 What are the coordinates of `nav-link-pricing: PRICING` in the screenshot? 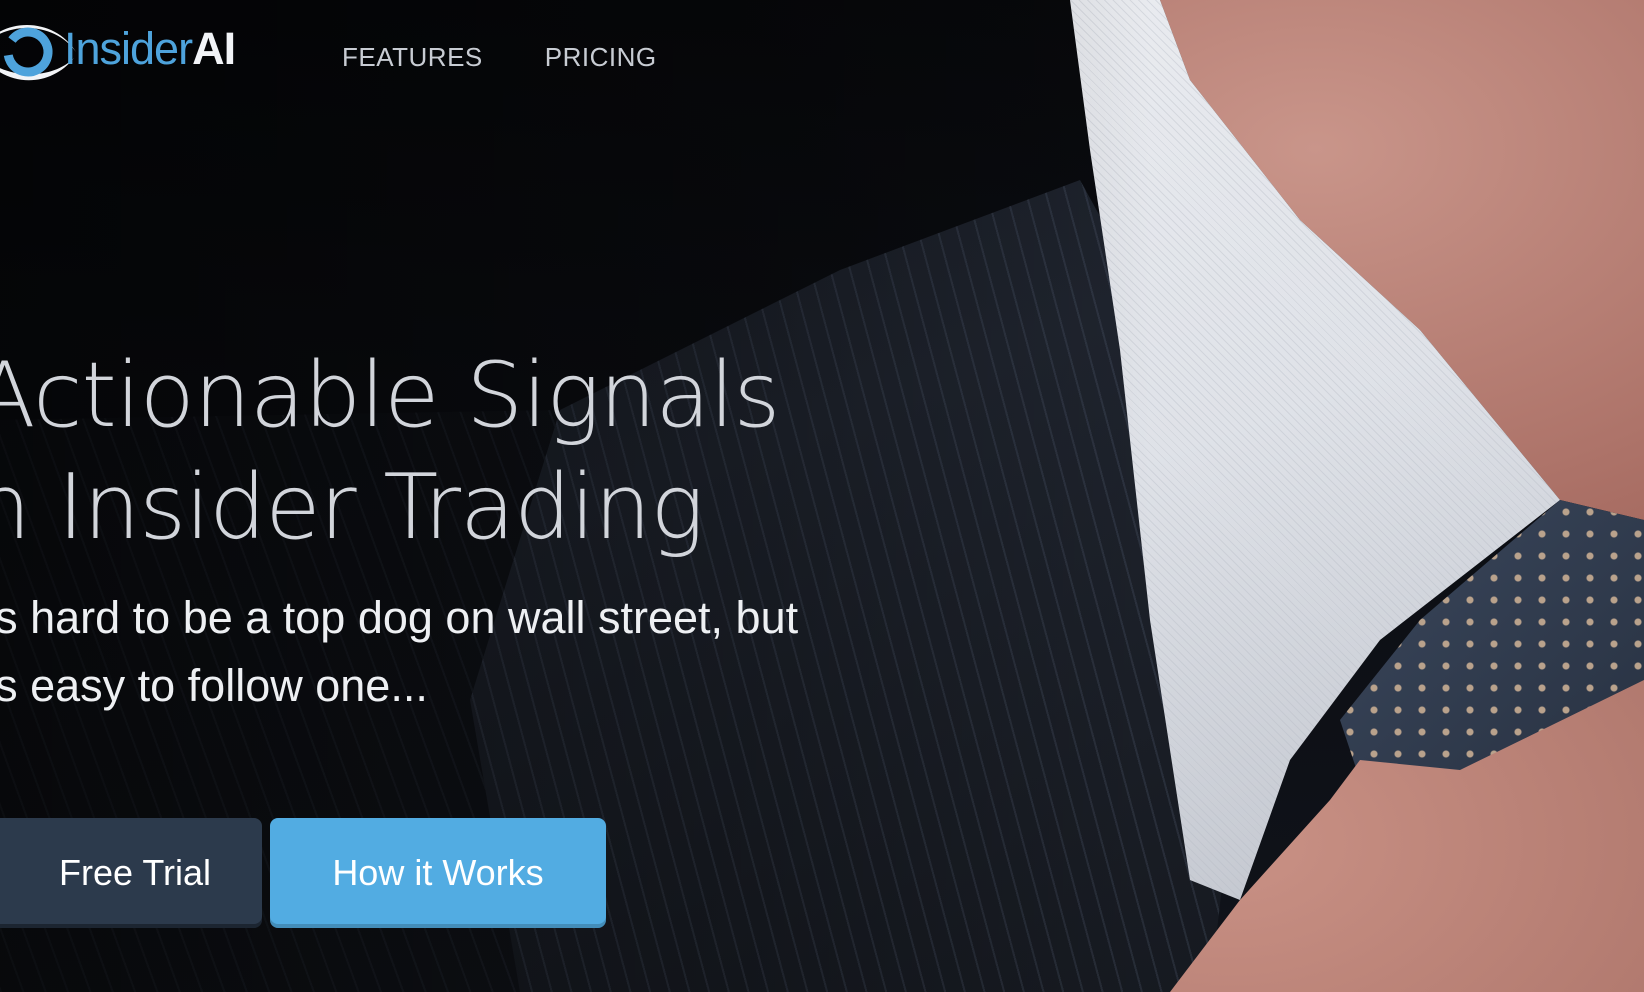 It's located at (601, 57).